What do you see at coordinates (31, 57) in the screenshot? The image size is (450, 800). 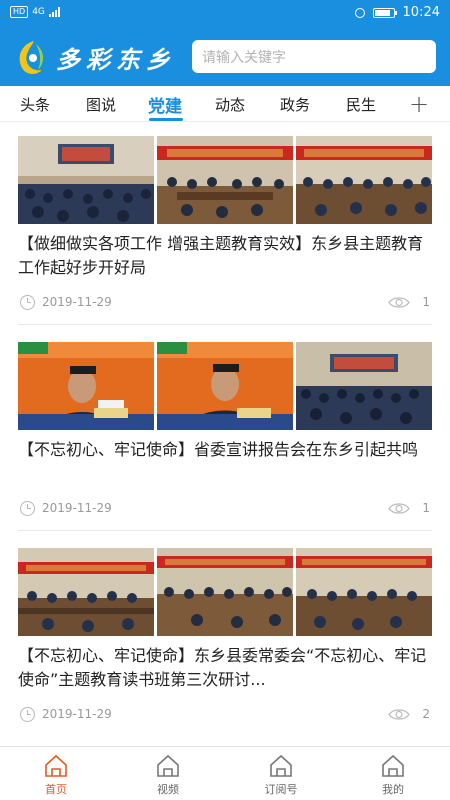 I see `app-logo-icon` at bounding box center [31, 57].